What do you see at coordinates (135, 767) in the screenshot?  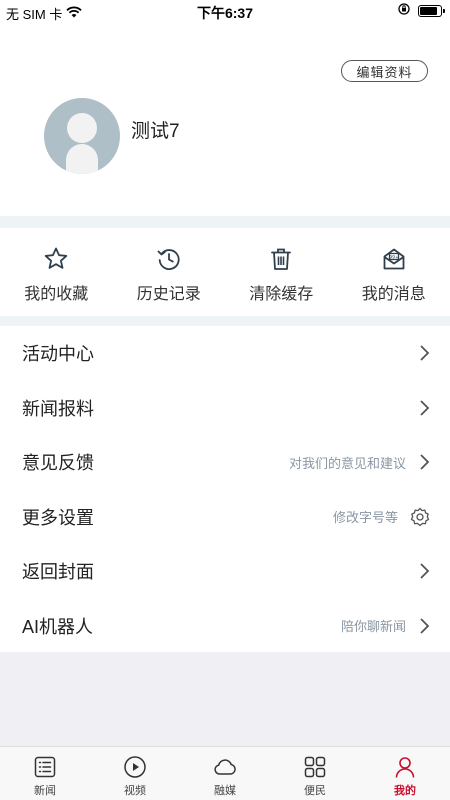 I see `play-icon` at bounding box center [135, 767].